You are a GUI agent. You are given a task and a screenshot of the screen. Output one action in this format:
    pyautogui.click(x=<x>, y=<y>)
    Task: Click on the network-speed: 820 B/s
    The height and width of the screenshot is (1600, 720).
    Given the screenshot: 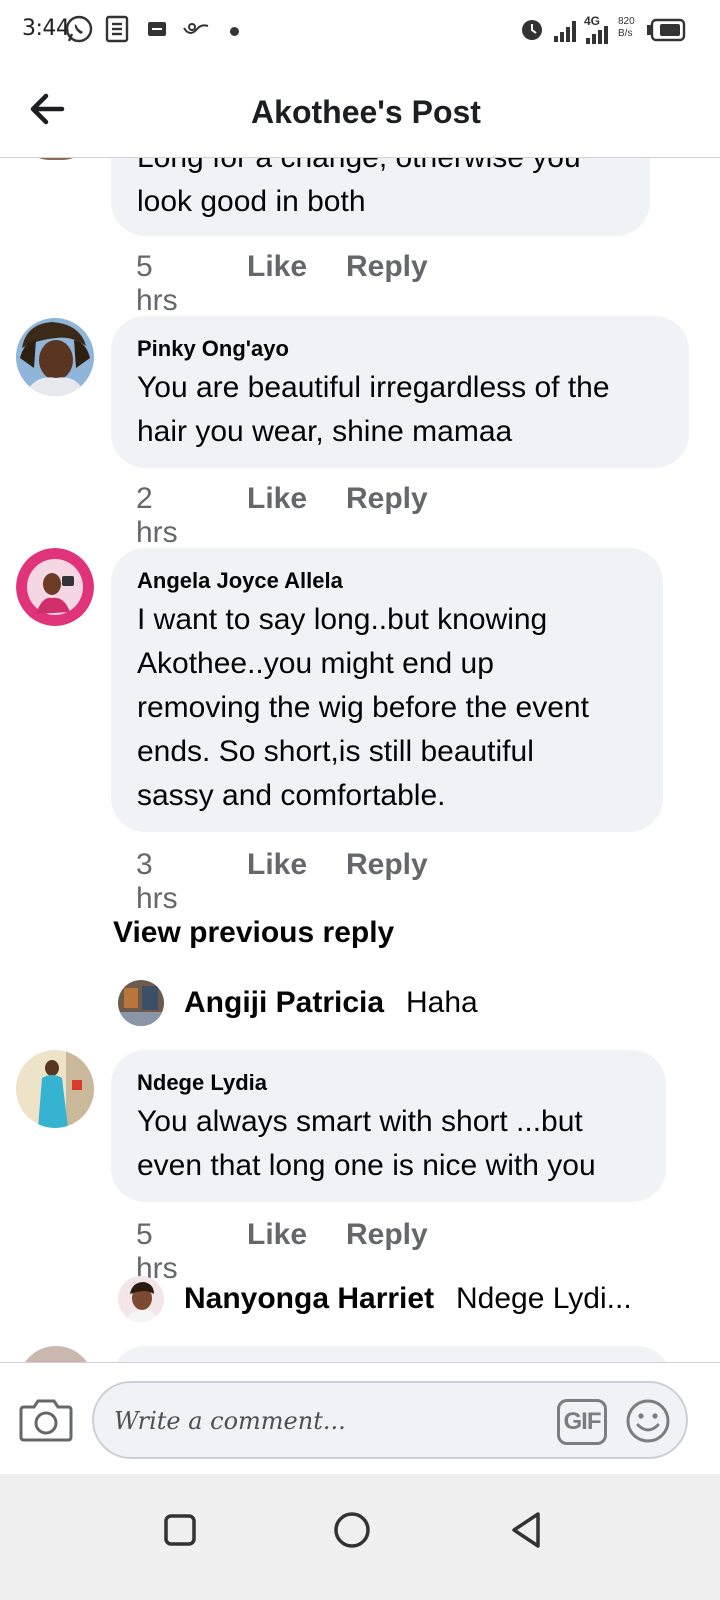 What is the action you would take?
    pyautogui.click(x=626, y=27)
    